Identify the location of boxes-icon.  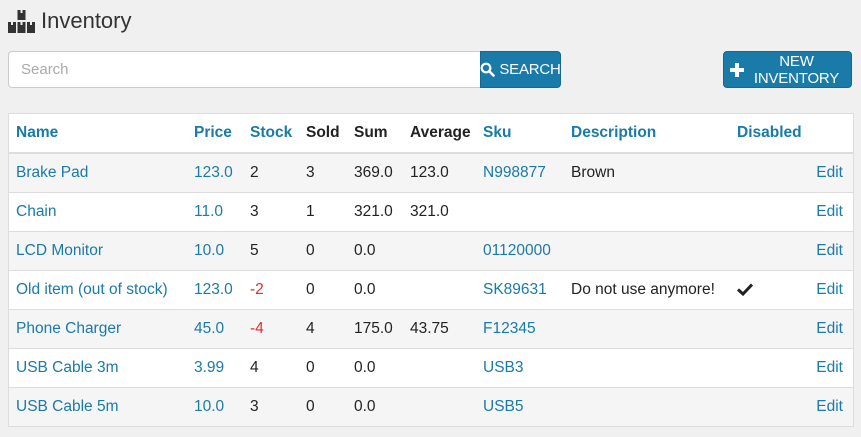
(21, 21).